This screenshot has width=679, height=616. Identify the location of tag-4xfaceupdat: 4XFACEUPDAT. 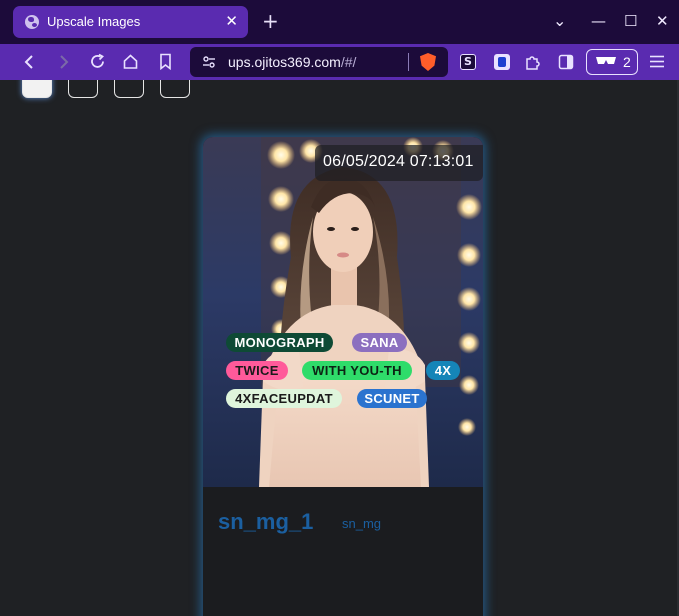
(284, 398).